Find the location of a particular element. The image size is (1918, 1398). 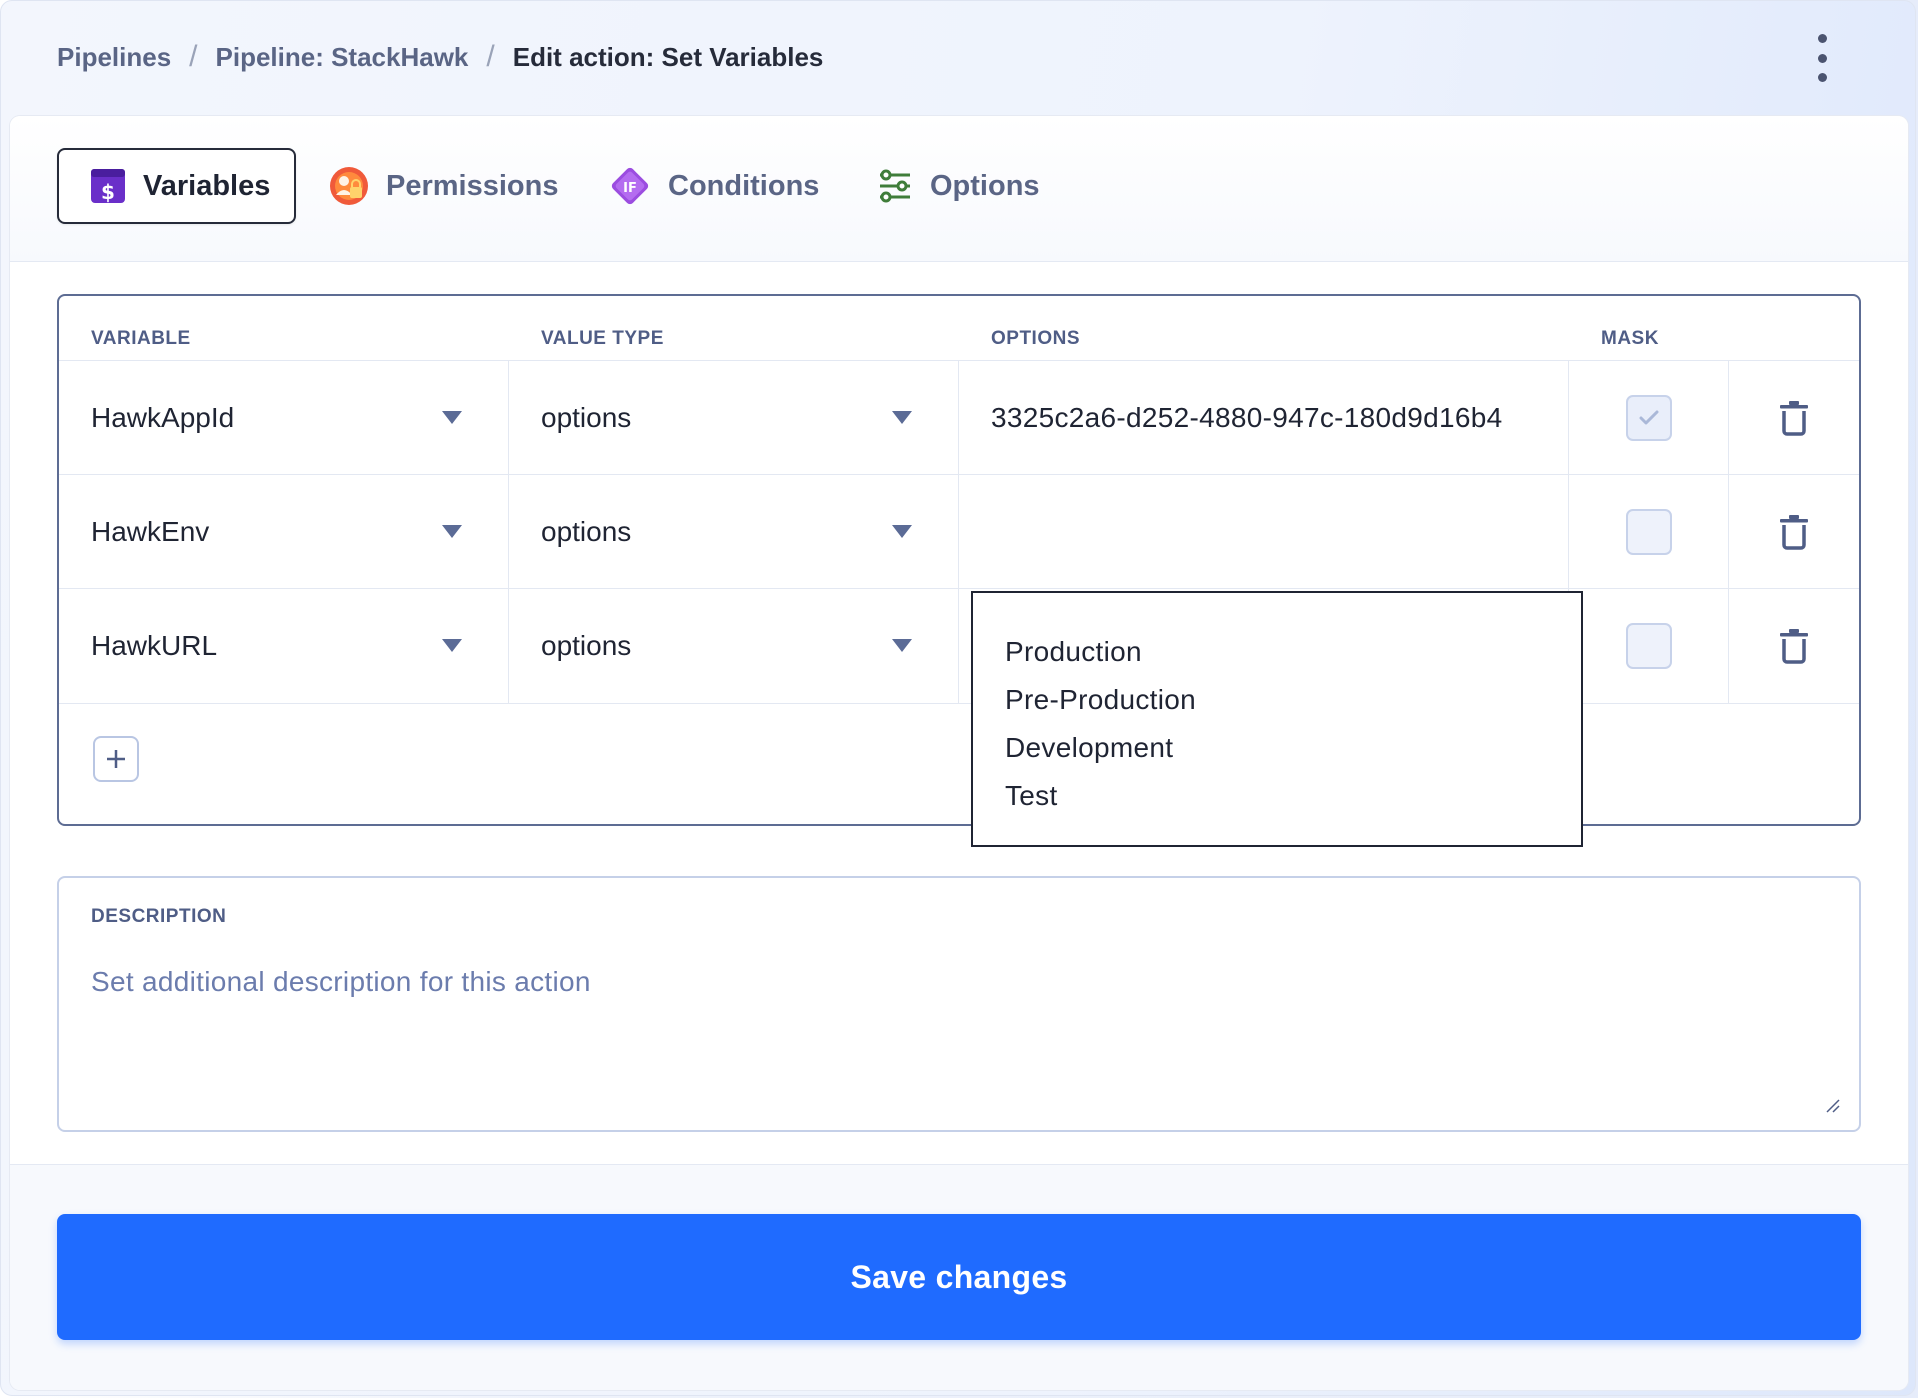

variable-name: HawkURL is located at coordinates (154, 645).